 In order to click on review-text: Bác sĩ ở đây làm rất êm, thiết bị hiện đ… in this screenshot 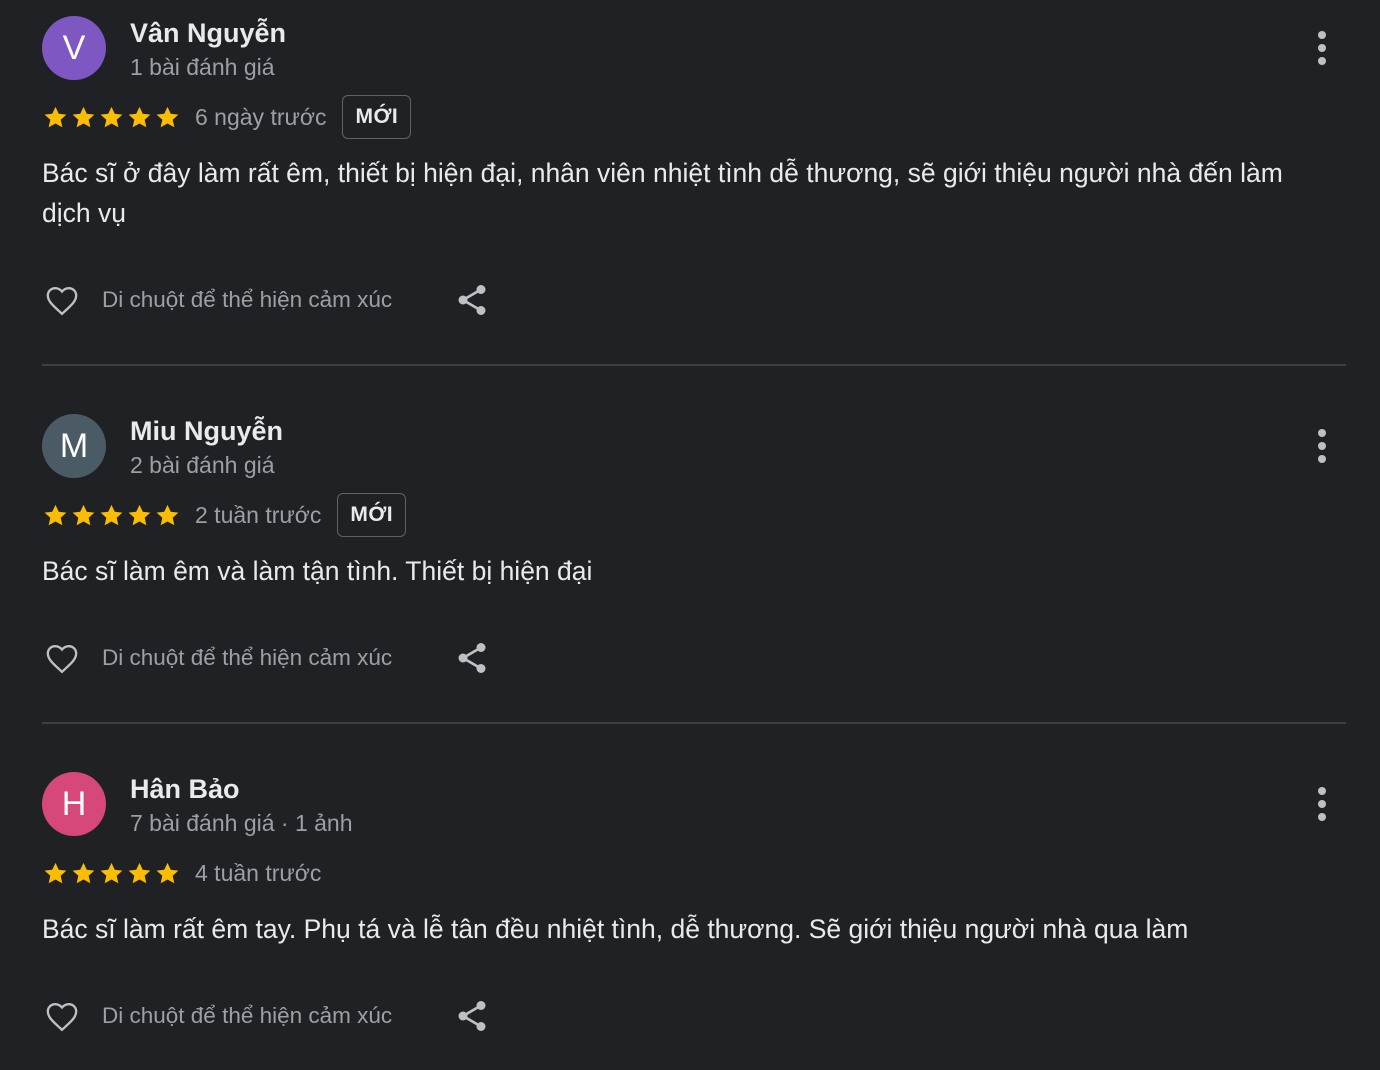, I will do `click(662, 193)`.